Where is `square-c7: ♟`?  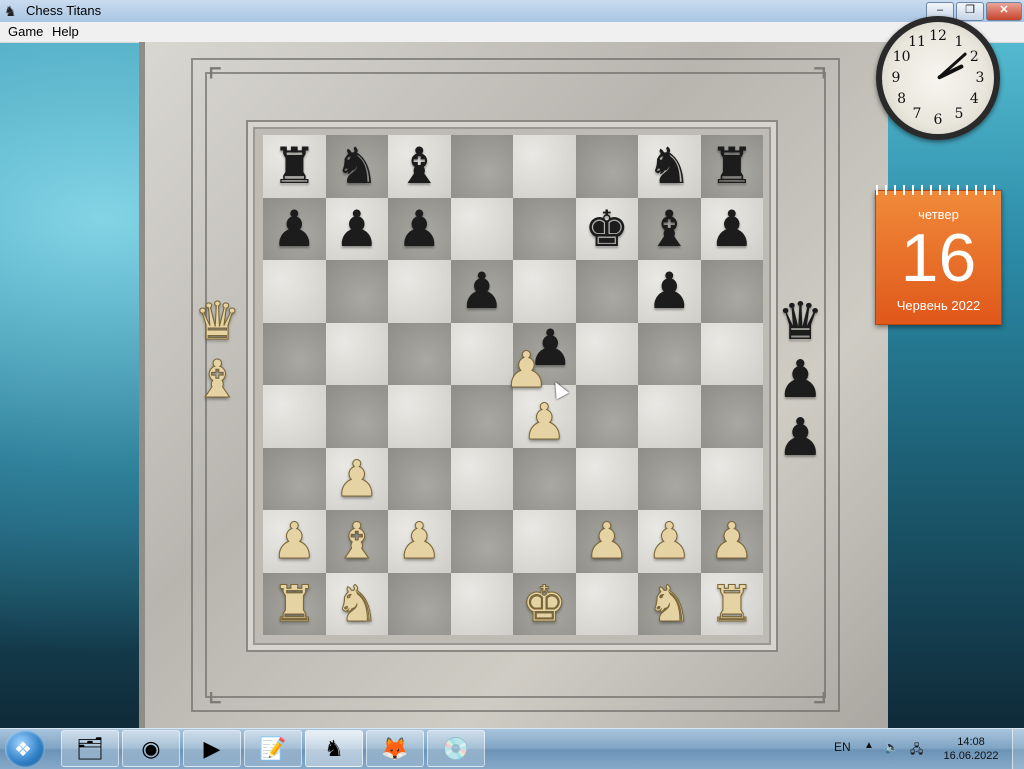 square-c7: ♟ is located at coordinates (419, 228).